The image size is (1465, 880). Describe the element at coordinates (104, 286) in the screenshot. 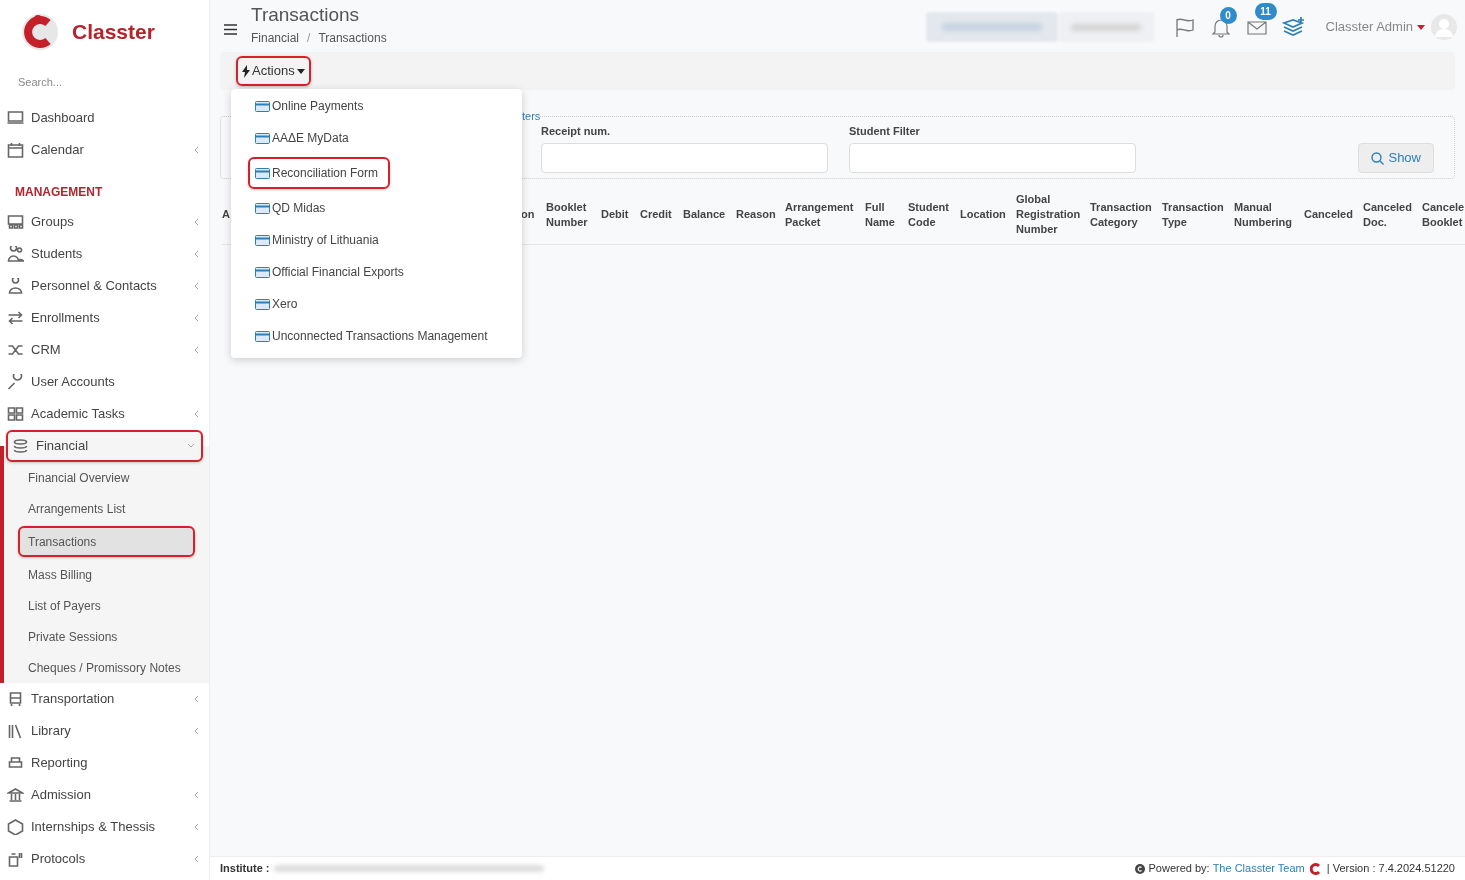

I see `sidebar-item: Personnel & Contacts` at that location.